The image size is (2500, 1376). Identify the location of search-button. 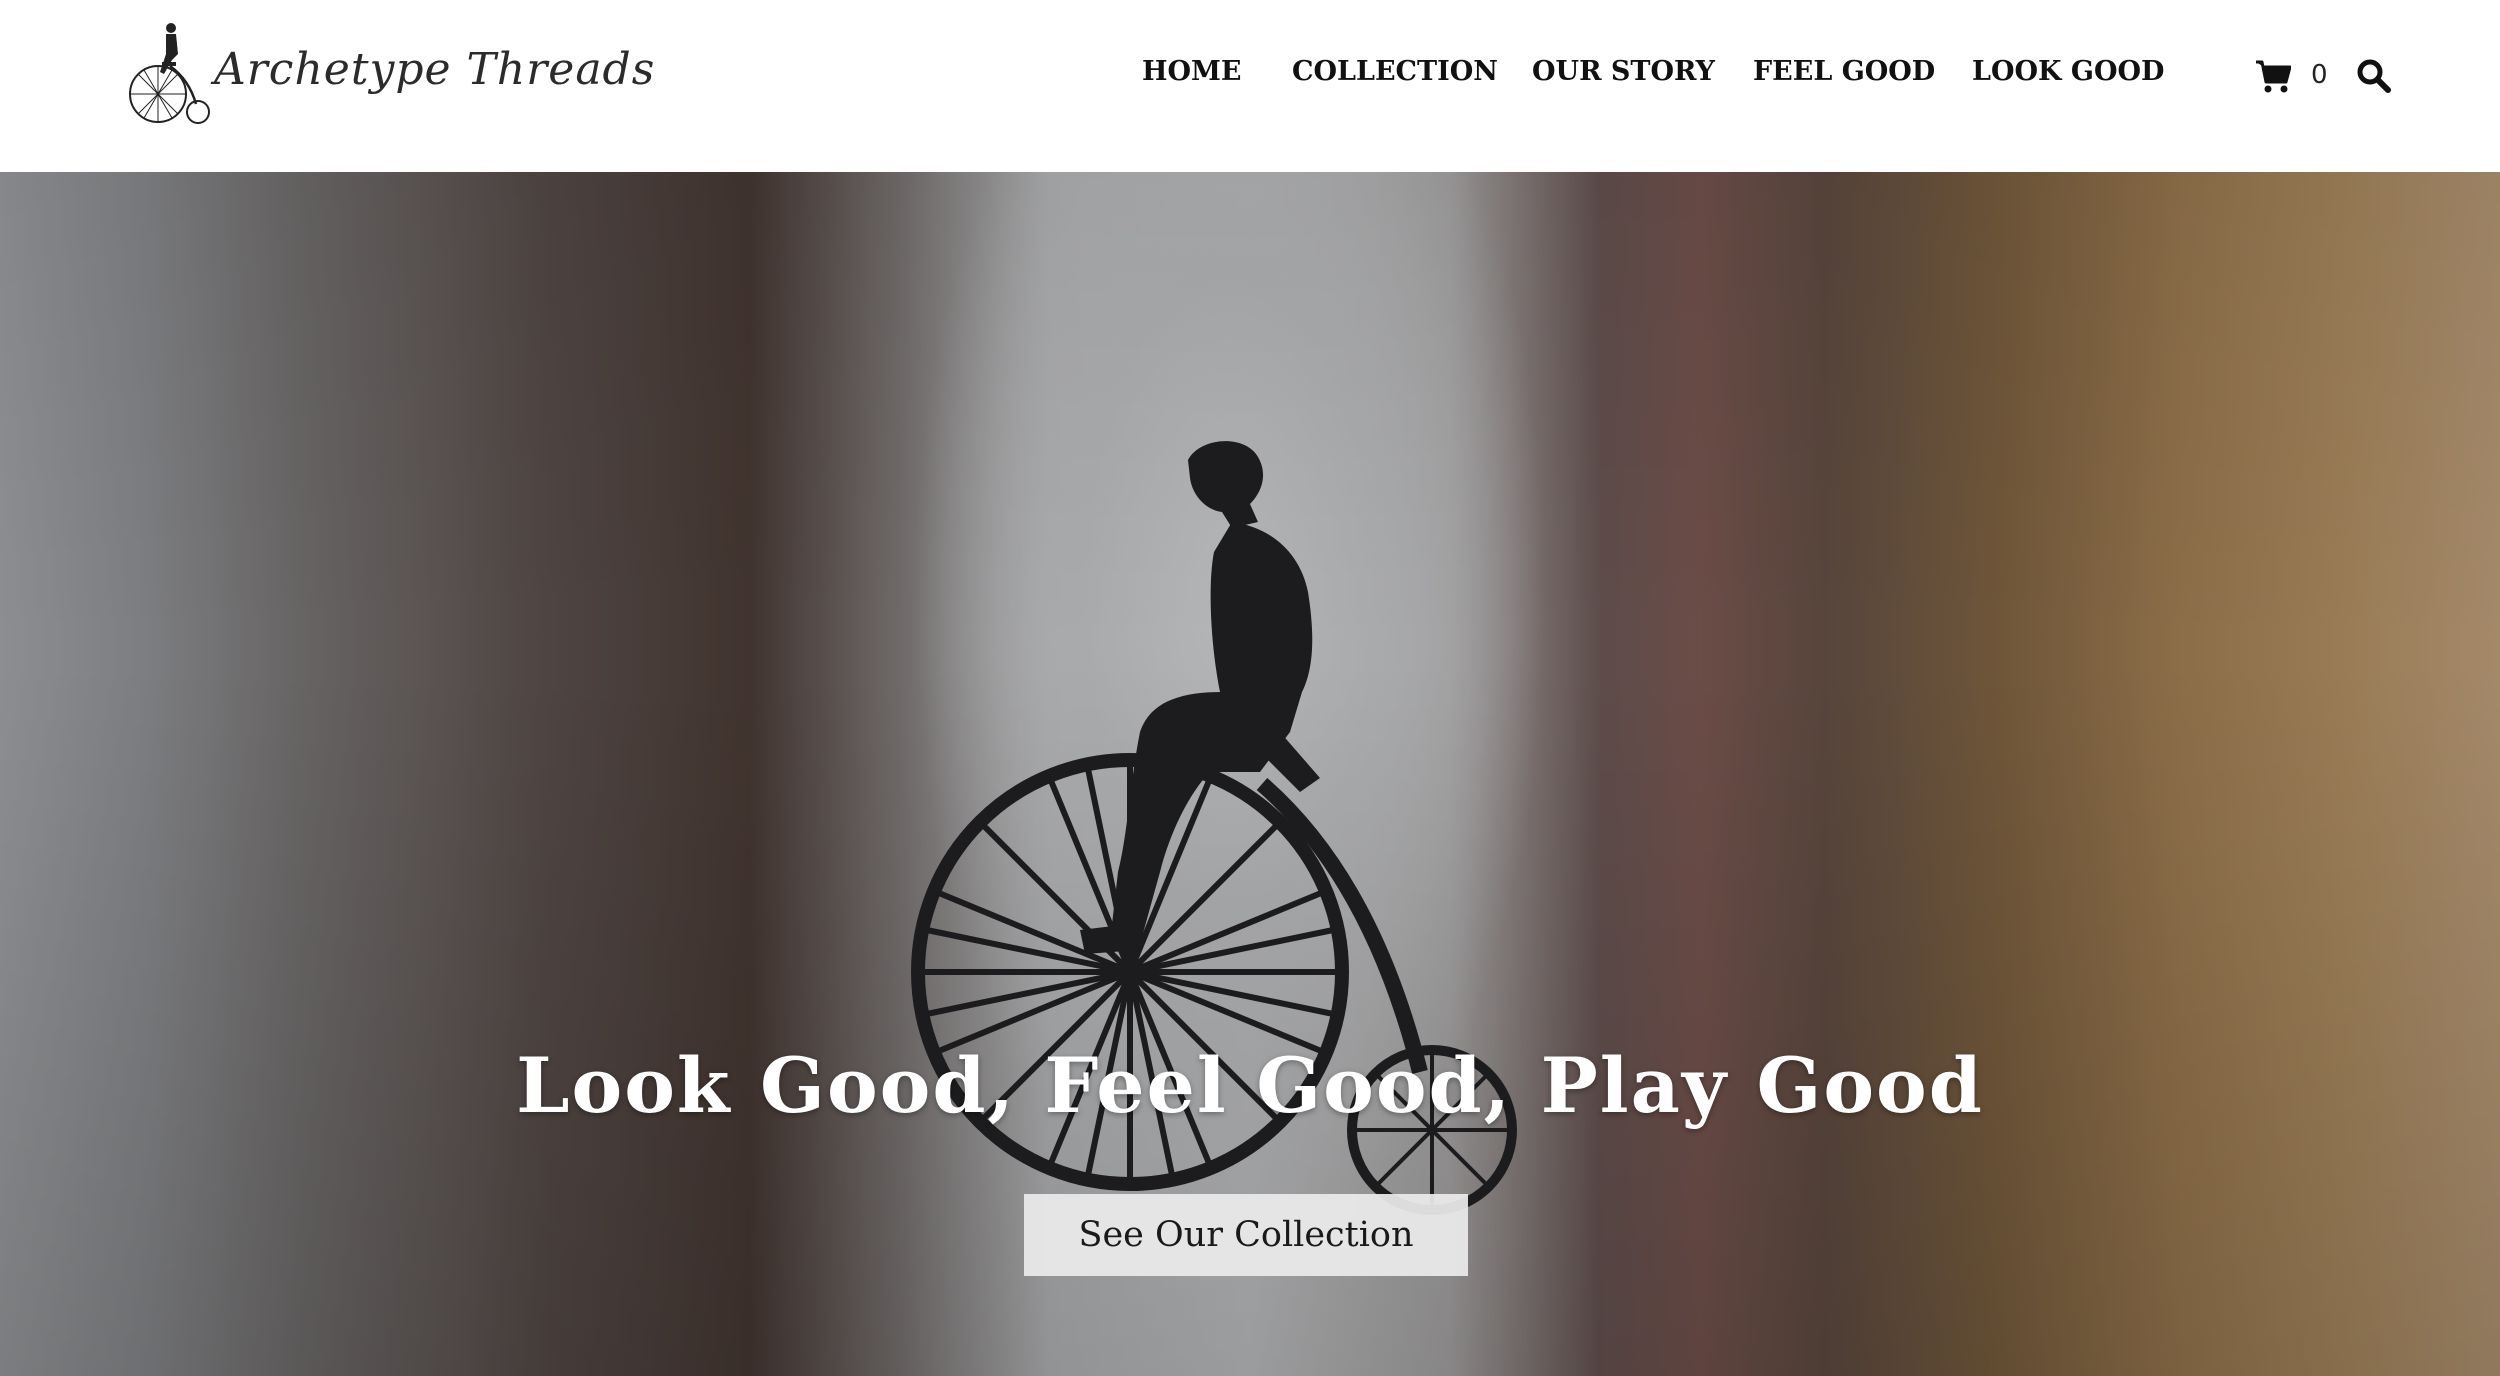
(2376, 78).